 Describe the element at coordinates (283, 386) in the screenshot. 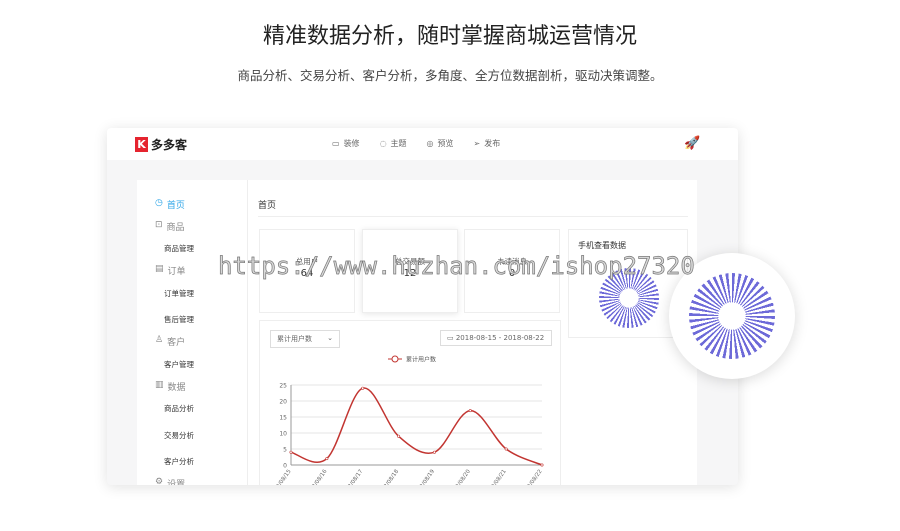

I see `y-tick-label: 25` at that location.